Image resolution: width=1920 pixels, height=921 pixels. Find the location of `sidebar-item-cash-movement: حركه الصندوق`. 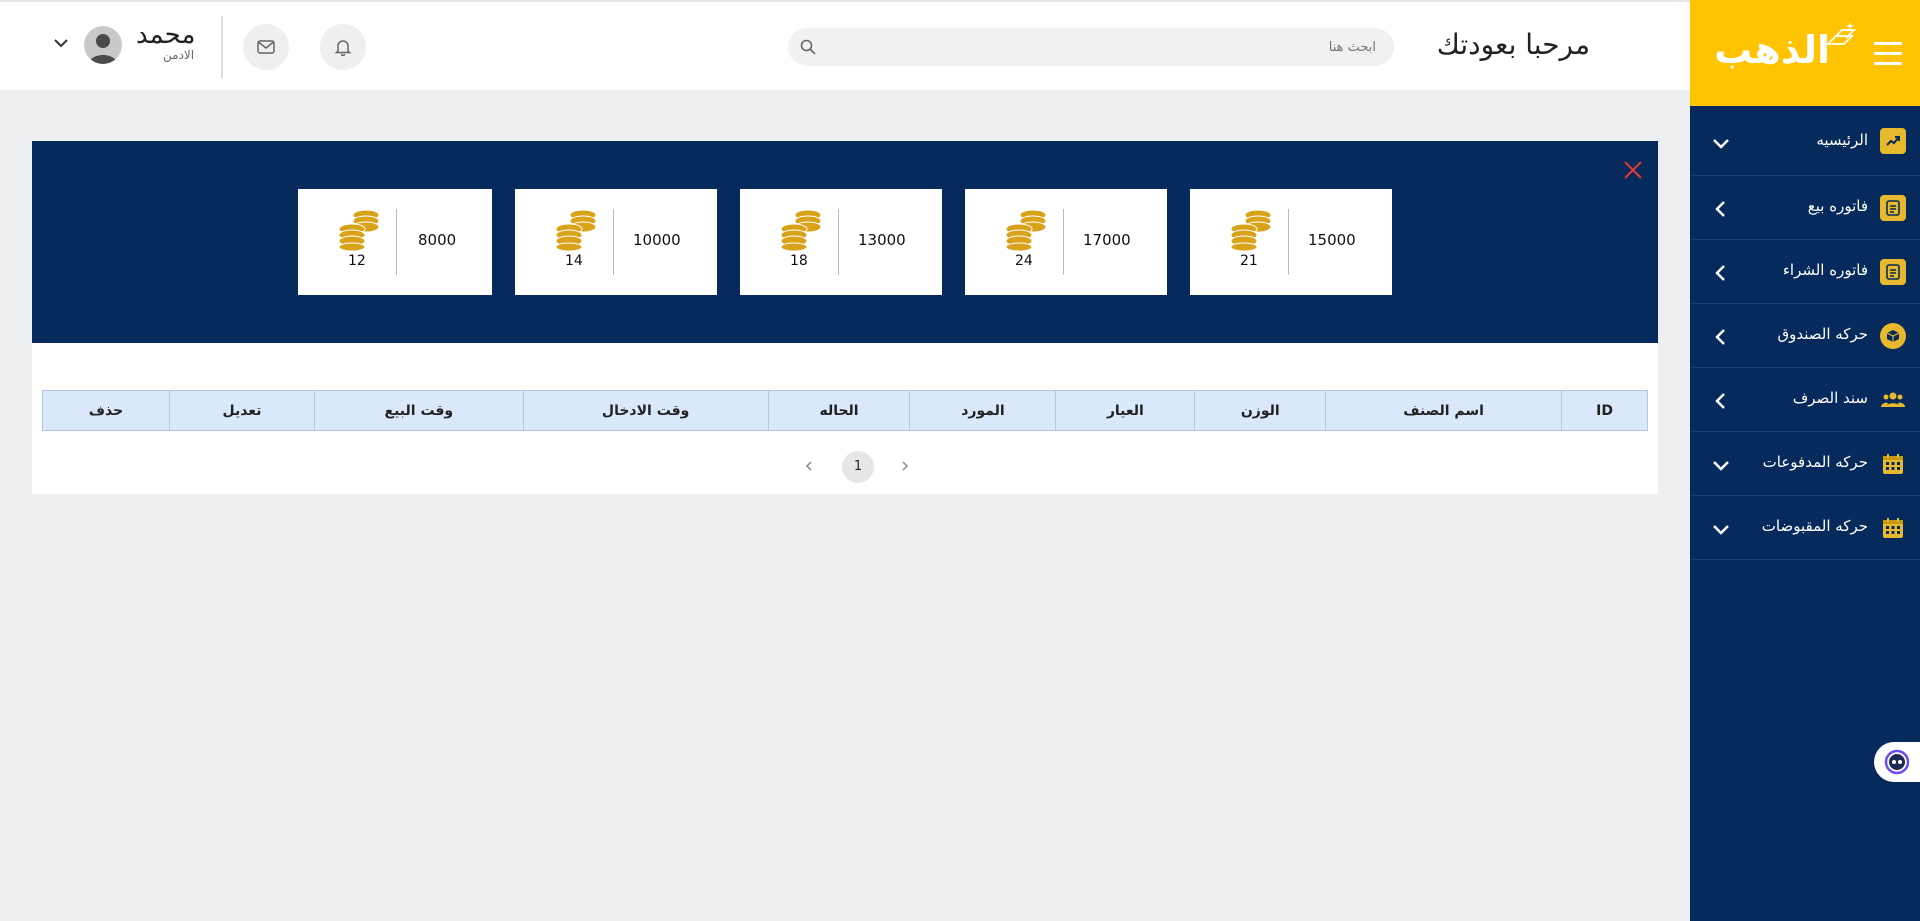

sidebar-item-cash-movement: حركه الصندوق is located at coordinates (1805, 336).